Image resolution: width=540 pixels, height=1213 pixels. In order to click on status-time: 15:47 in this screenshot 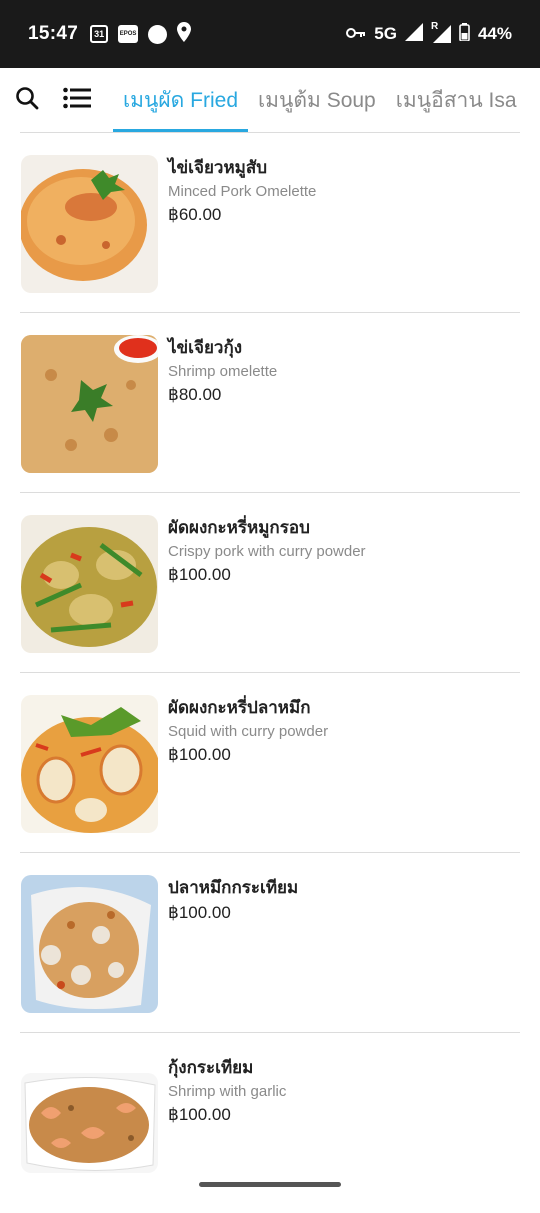, I will do `click(53, 33)`.